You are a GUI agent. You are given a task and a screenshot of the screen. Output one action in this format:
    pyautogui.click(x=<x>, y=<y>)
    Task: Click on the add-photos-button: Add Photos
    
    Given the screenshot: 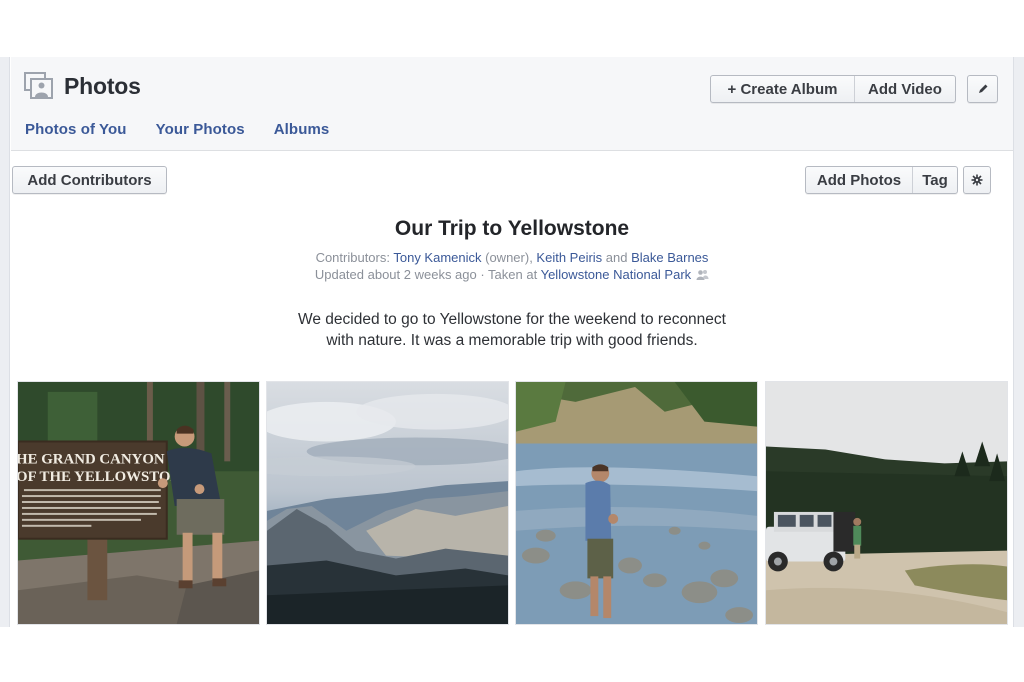 What is the action you would take?
    pyautogui.click(x=859, y=180)
    